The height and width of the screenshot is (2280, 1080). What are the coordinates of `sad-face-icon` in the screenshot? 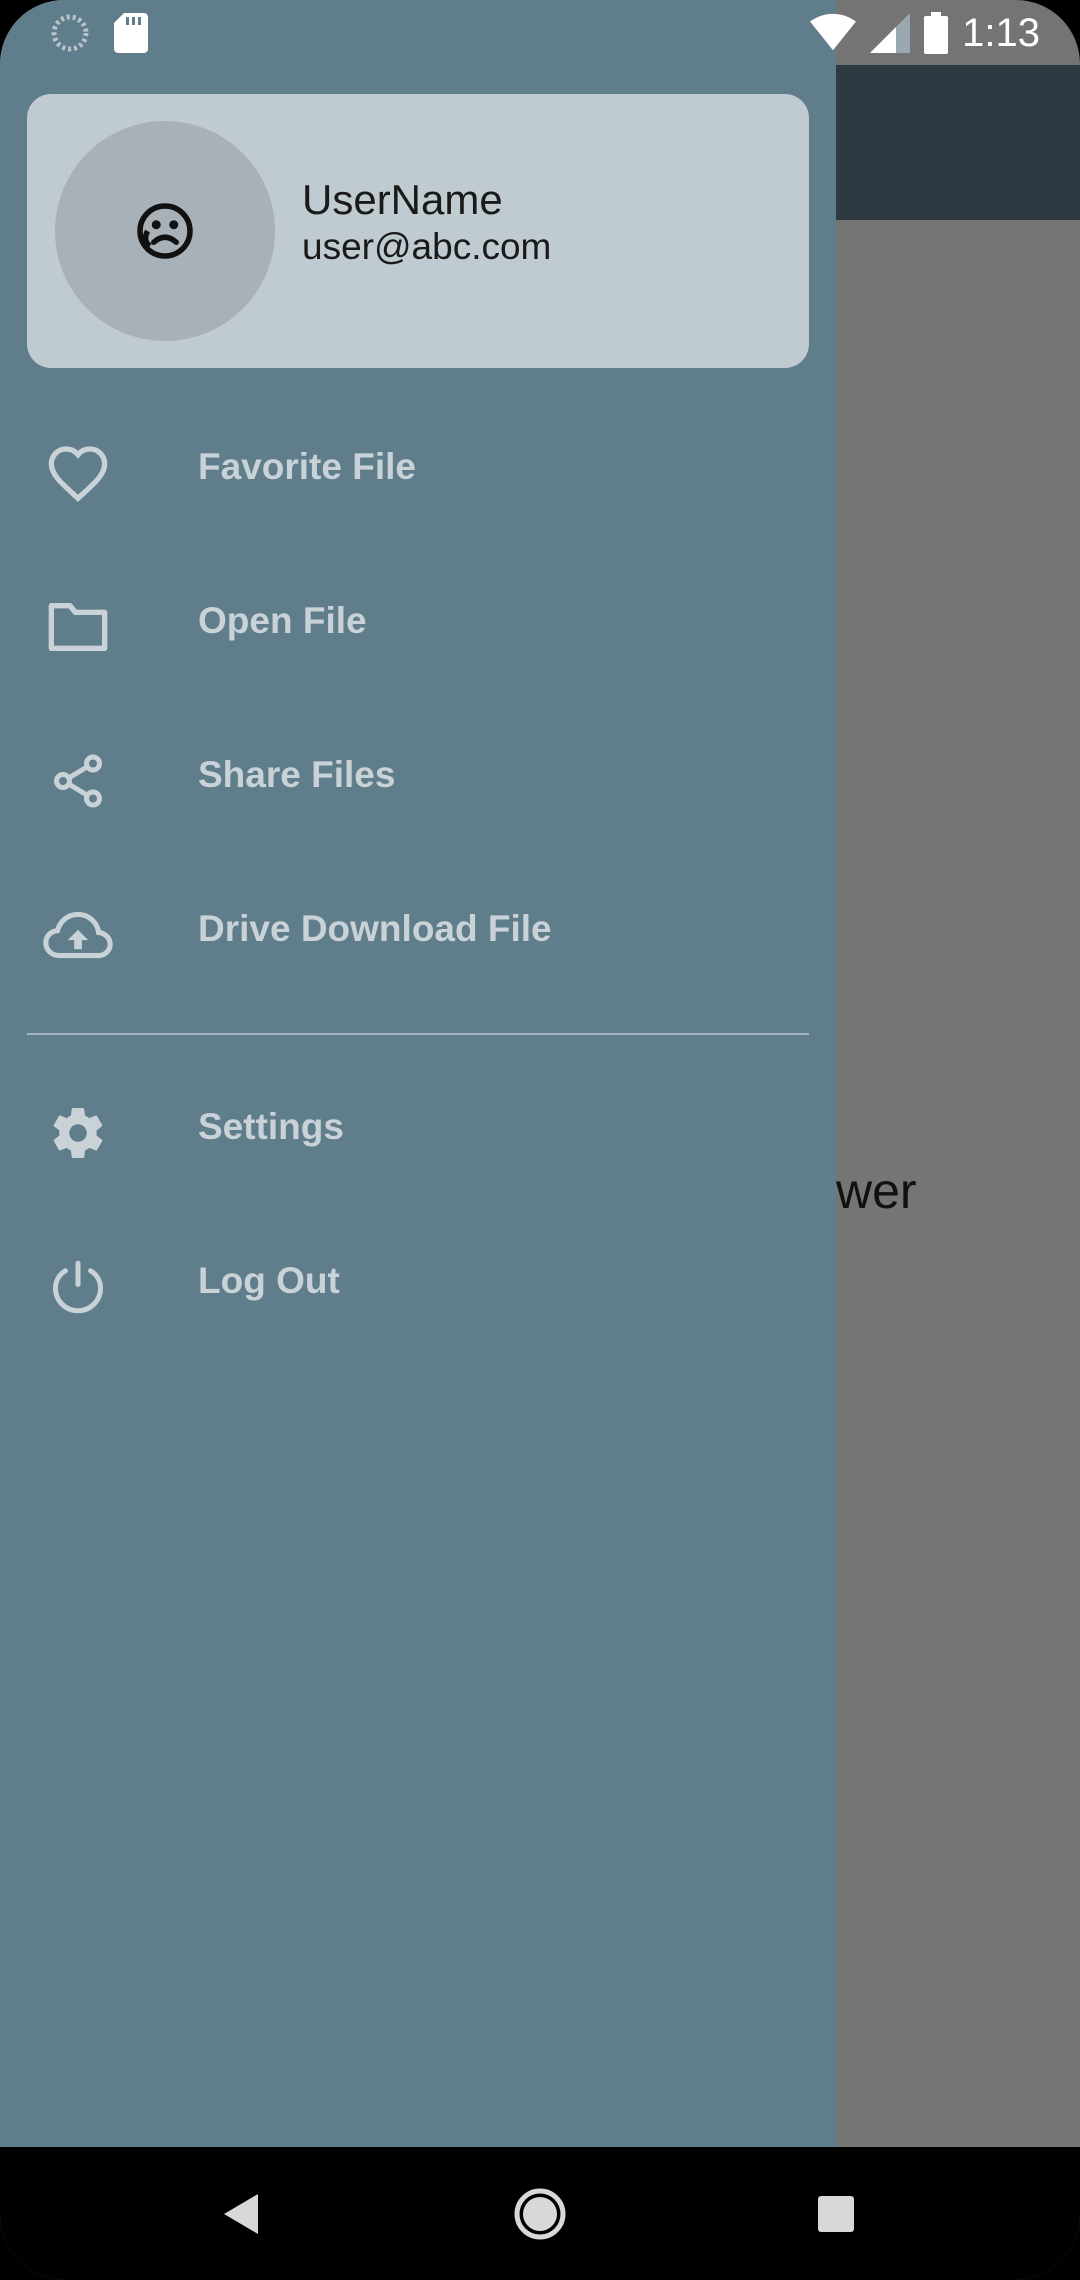 It's located at (165, 231).